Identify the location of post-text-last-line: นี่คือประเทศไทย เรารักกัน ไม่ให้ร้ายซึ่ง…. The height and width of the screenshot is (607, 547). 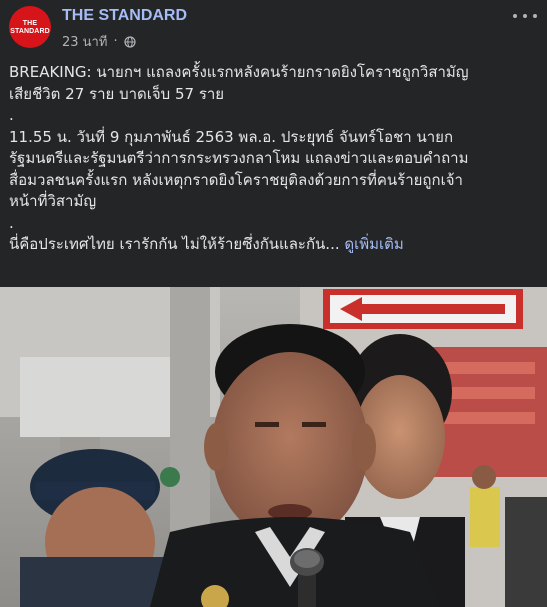
(274, 245).